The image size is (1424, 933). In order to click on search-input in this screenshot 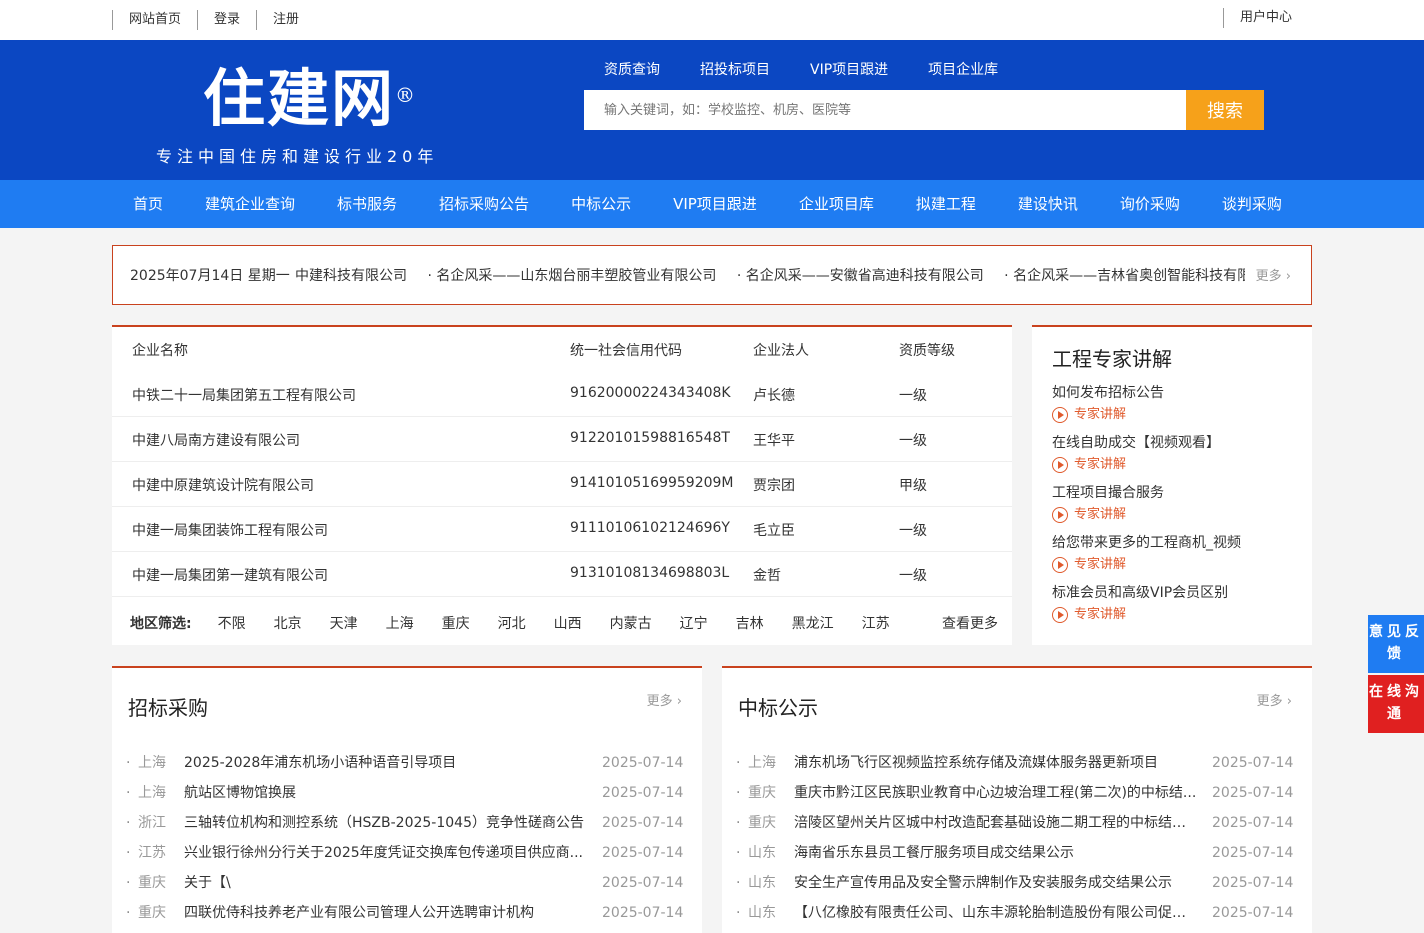, I will do `click(885, 110)`.